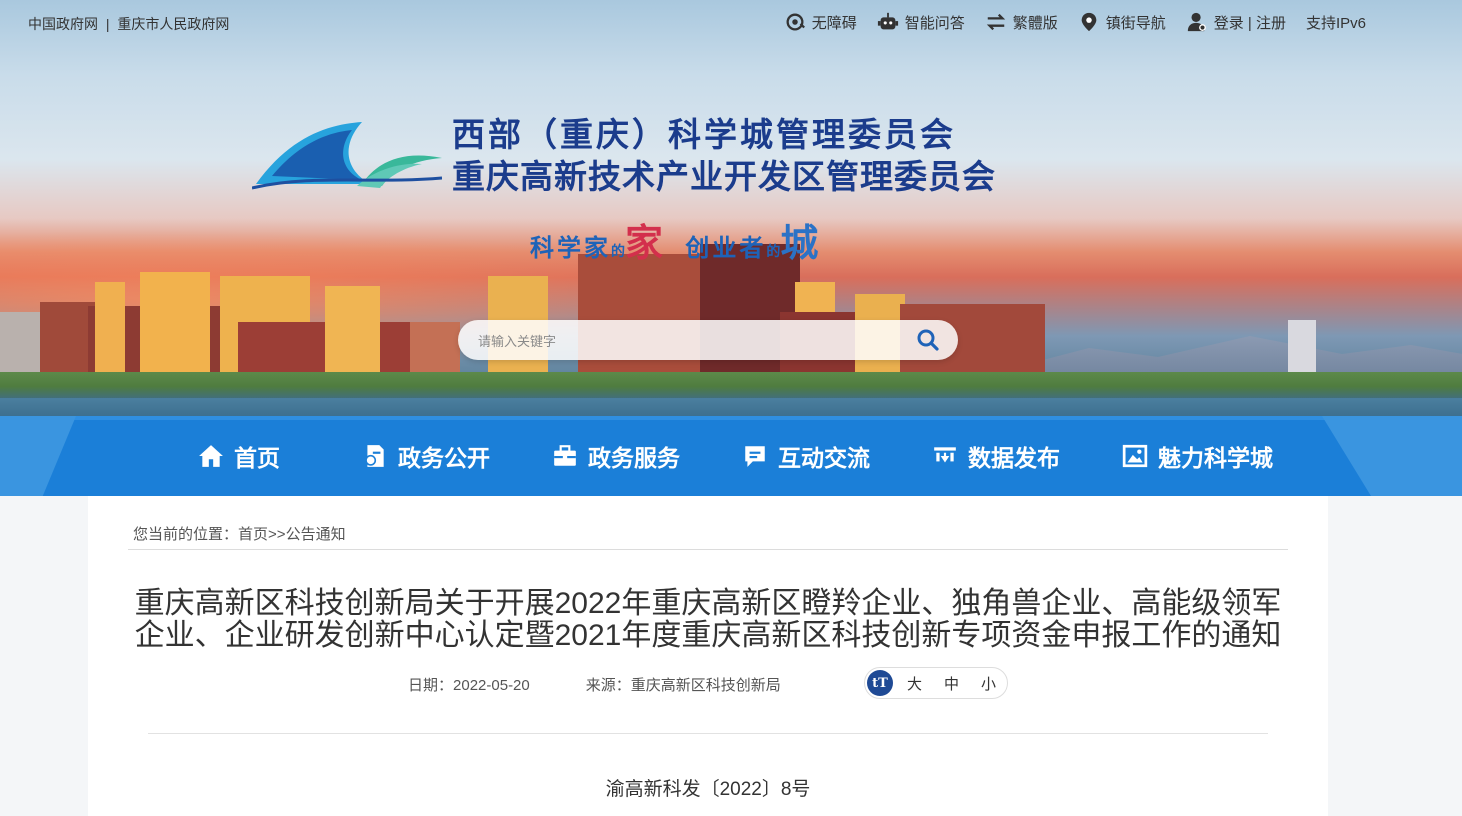 This screenshot has width=1462, height=816. I want to click on nav-items: 首页 政务公开 政务服务 互动交流 数据发布 魅力科学城, so click(755, 456).